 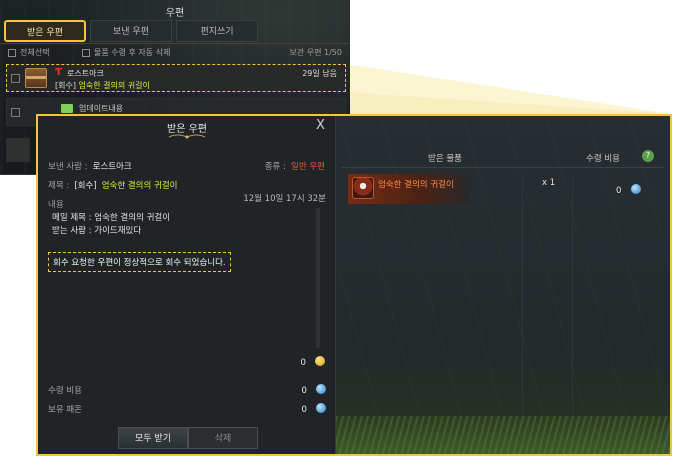 I want to click on fee-header-label: 수령 비용, so click(x=603, y=159).